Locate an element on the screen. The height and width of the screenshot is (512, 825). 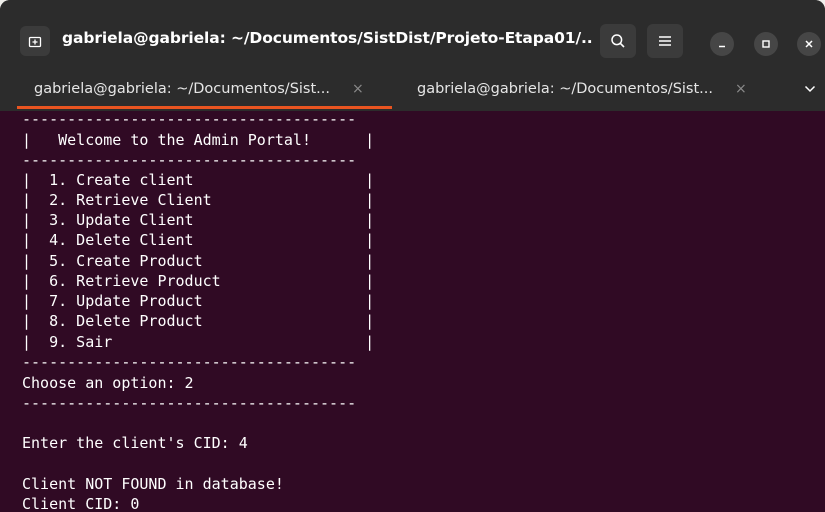
terminal-line: | 8. Delete Product | is located at coordinates (198, 321).